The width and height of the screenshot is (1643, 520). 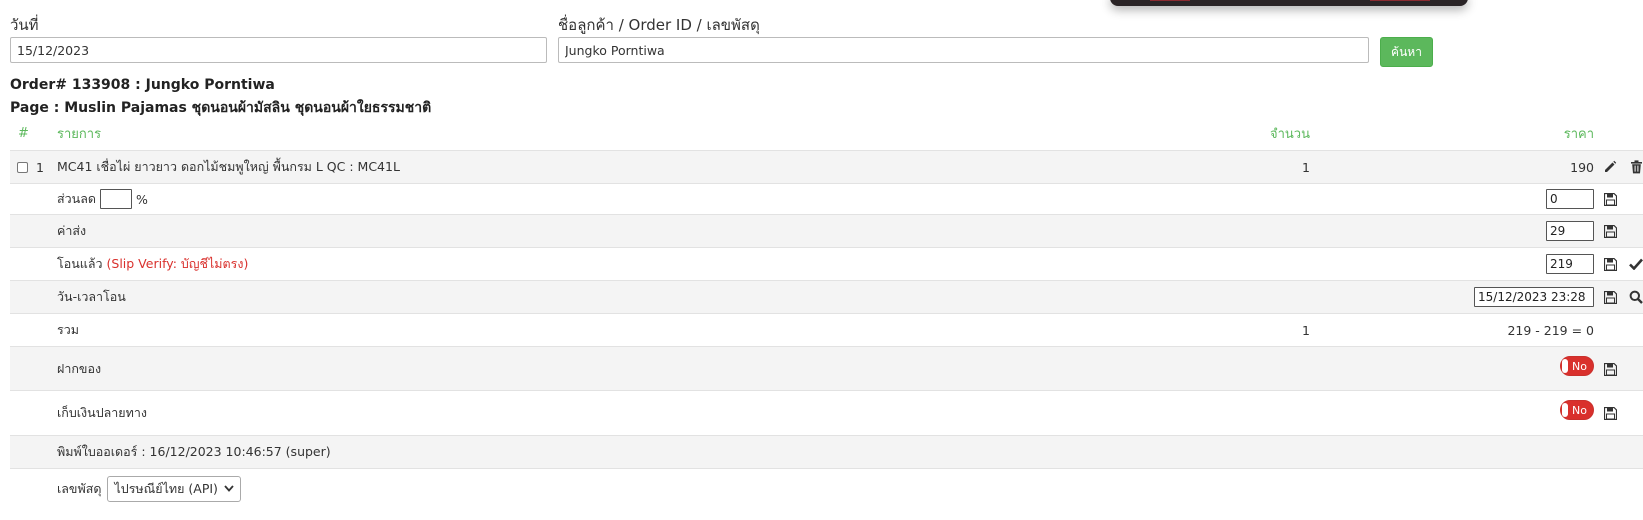 I want to click on cod-toggle: No, so click(x=1577, y=410).